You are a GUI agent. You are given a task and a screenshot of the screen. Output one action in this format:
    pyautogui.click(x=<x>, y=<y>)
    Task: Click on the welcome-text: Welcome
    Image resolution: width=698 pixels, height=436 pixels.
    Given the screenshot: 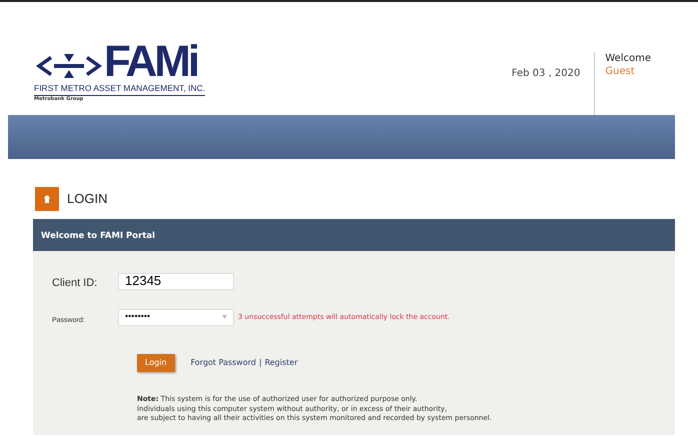 What is the action you would take?
    pyautogui.click(x=628, y=58)
    